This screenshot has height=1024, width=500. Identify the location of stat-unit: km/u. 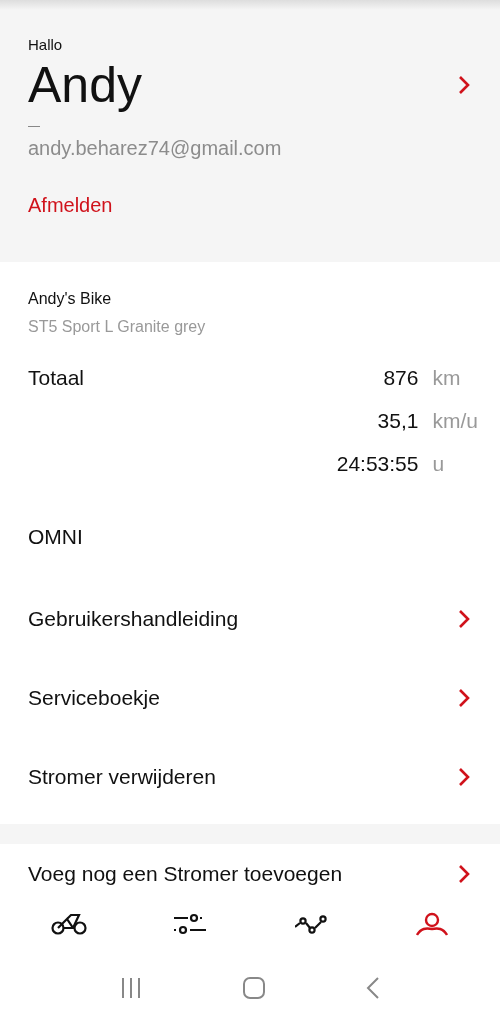
(455, 421).